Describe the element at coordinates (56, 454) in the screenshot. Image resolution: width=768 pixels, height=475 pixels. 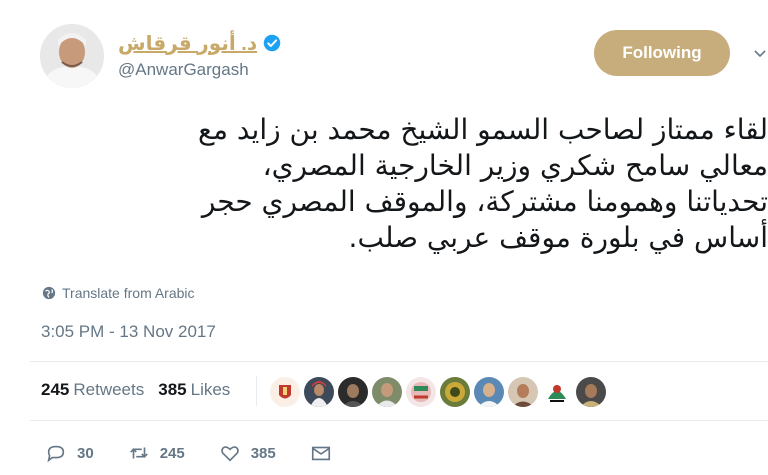
I see `reply-icon` at that location.